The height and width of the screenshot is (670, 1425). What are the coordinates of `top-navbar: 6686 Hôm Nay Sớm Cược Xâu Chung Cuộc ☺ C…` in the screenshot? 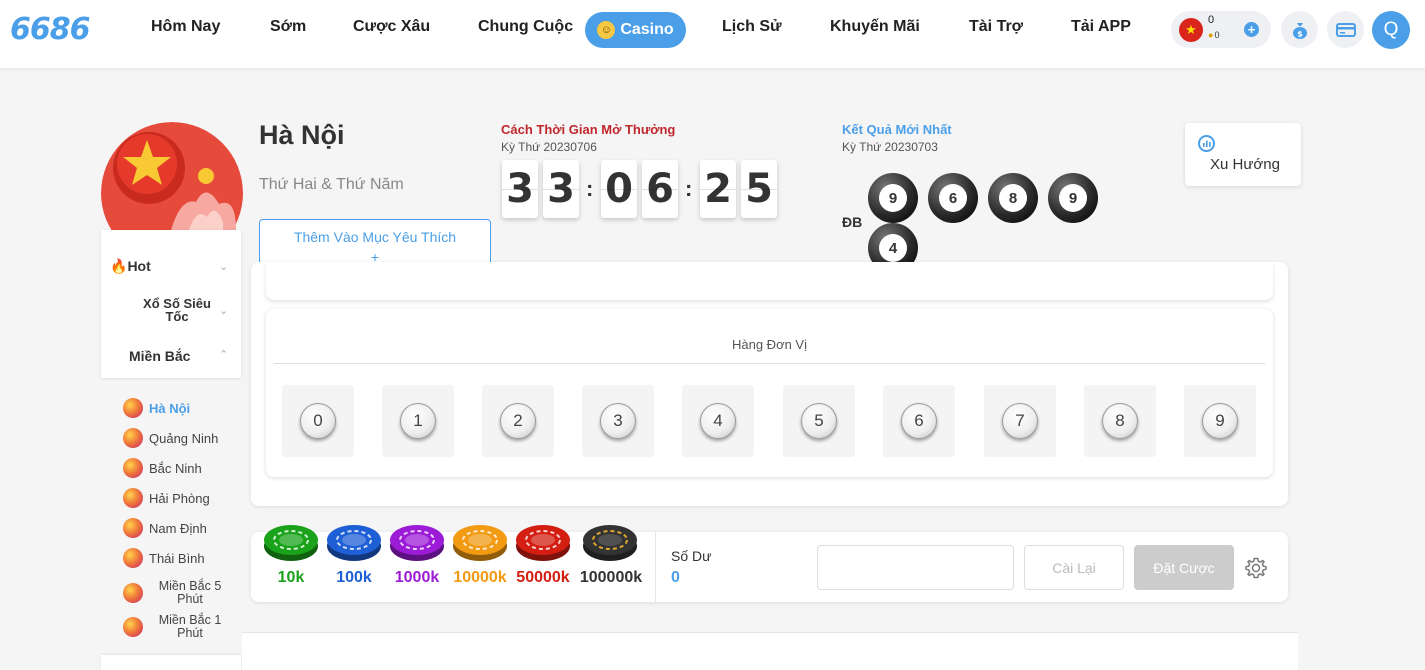 It's located at (712, 34).